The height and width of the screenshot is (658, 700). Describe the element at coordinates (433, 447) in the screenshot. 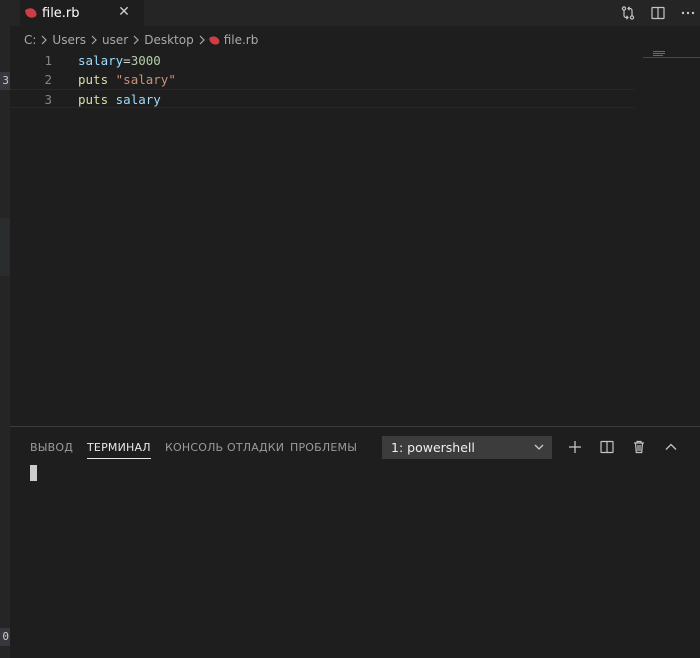

I see `terminal-select-value: 1: powershell` at that location.